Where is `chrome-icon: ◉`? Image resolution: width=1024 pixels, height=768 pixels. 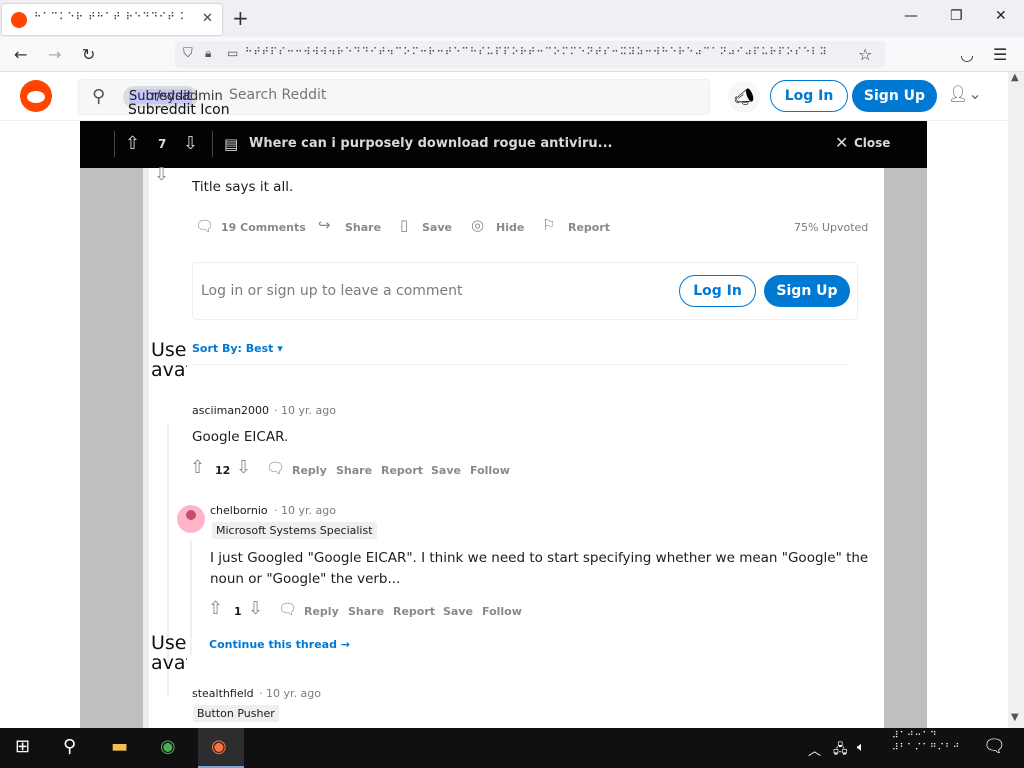 chrome-icon: ◉ is located at coordinates (168, 746).